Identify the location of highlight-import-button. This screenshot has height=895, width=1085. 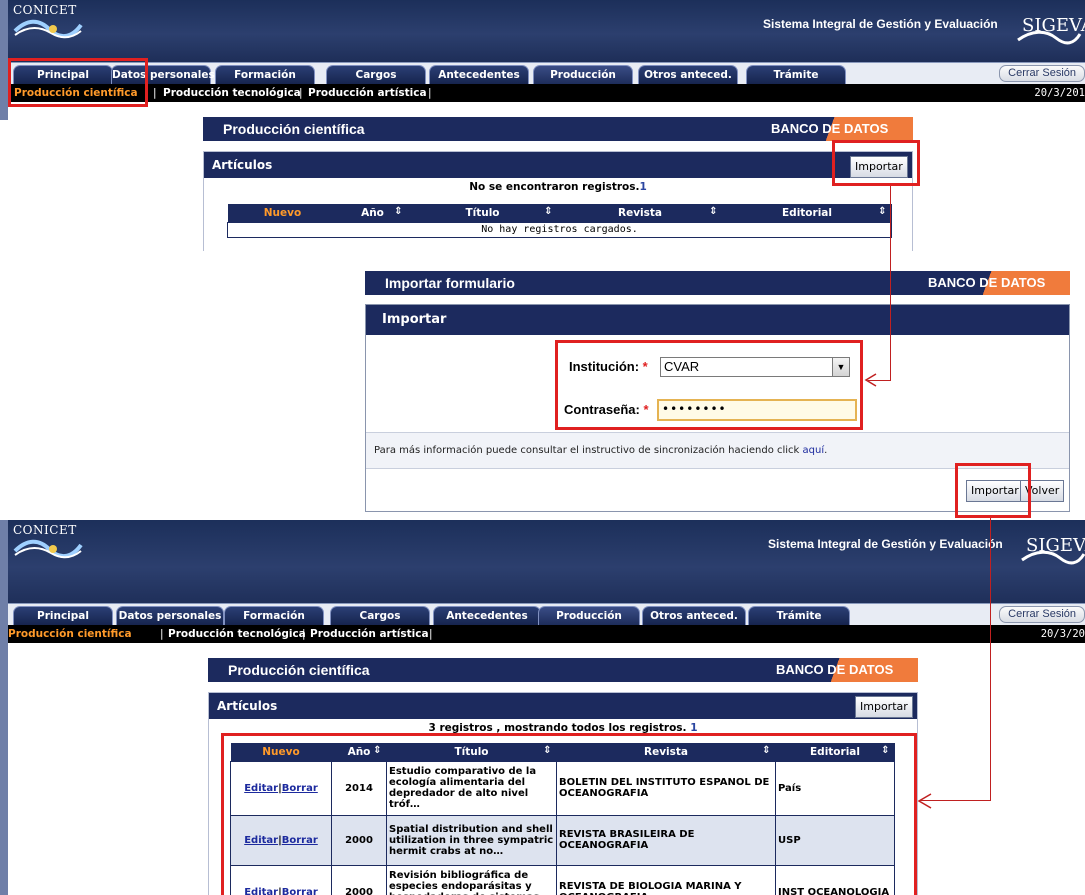
(876, 163).